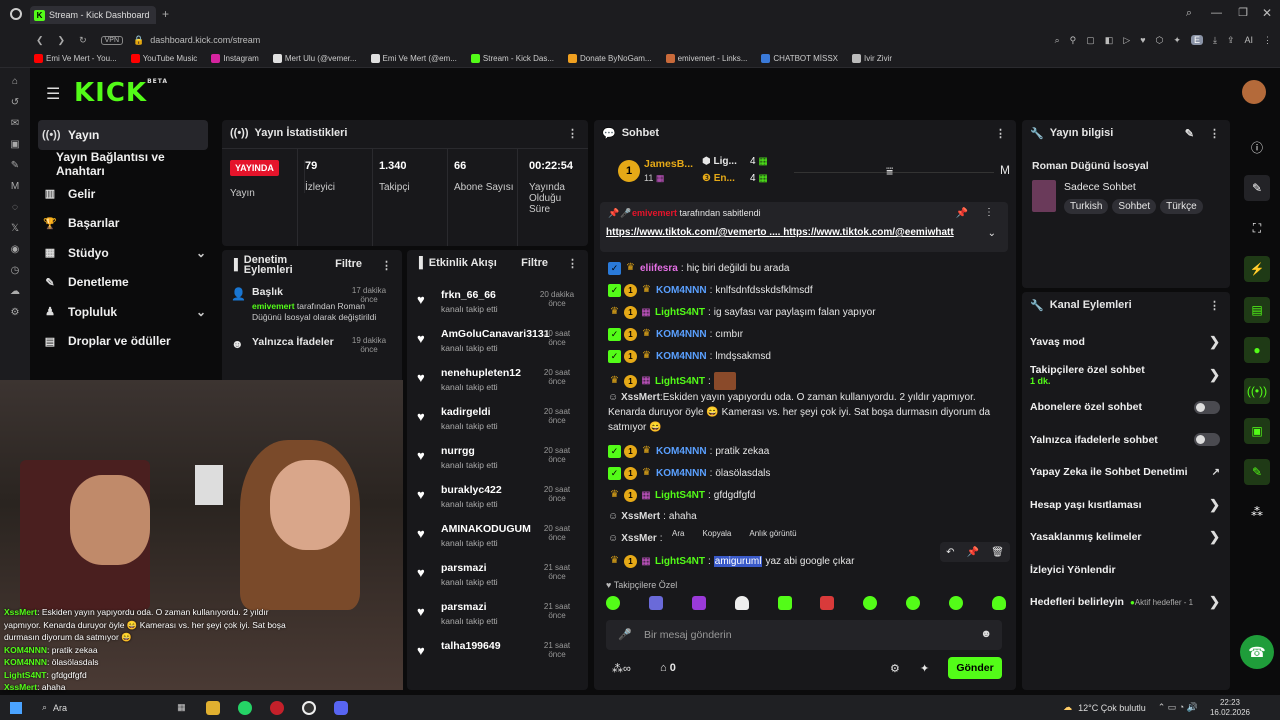  What do you see at coordinates (1267, 40) in the screenshot?
I see `menu-icon: ⋮` at bounding box center [1267, 40].